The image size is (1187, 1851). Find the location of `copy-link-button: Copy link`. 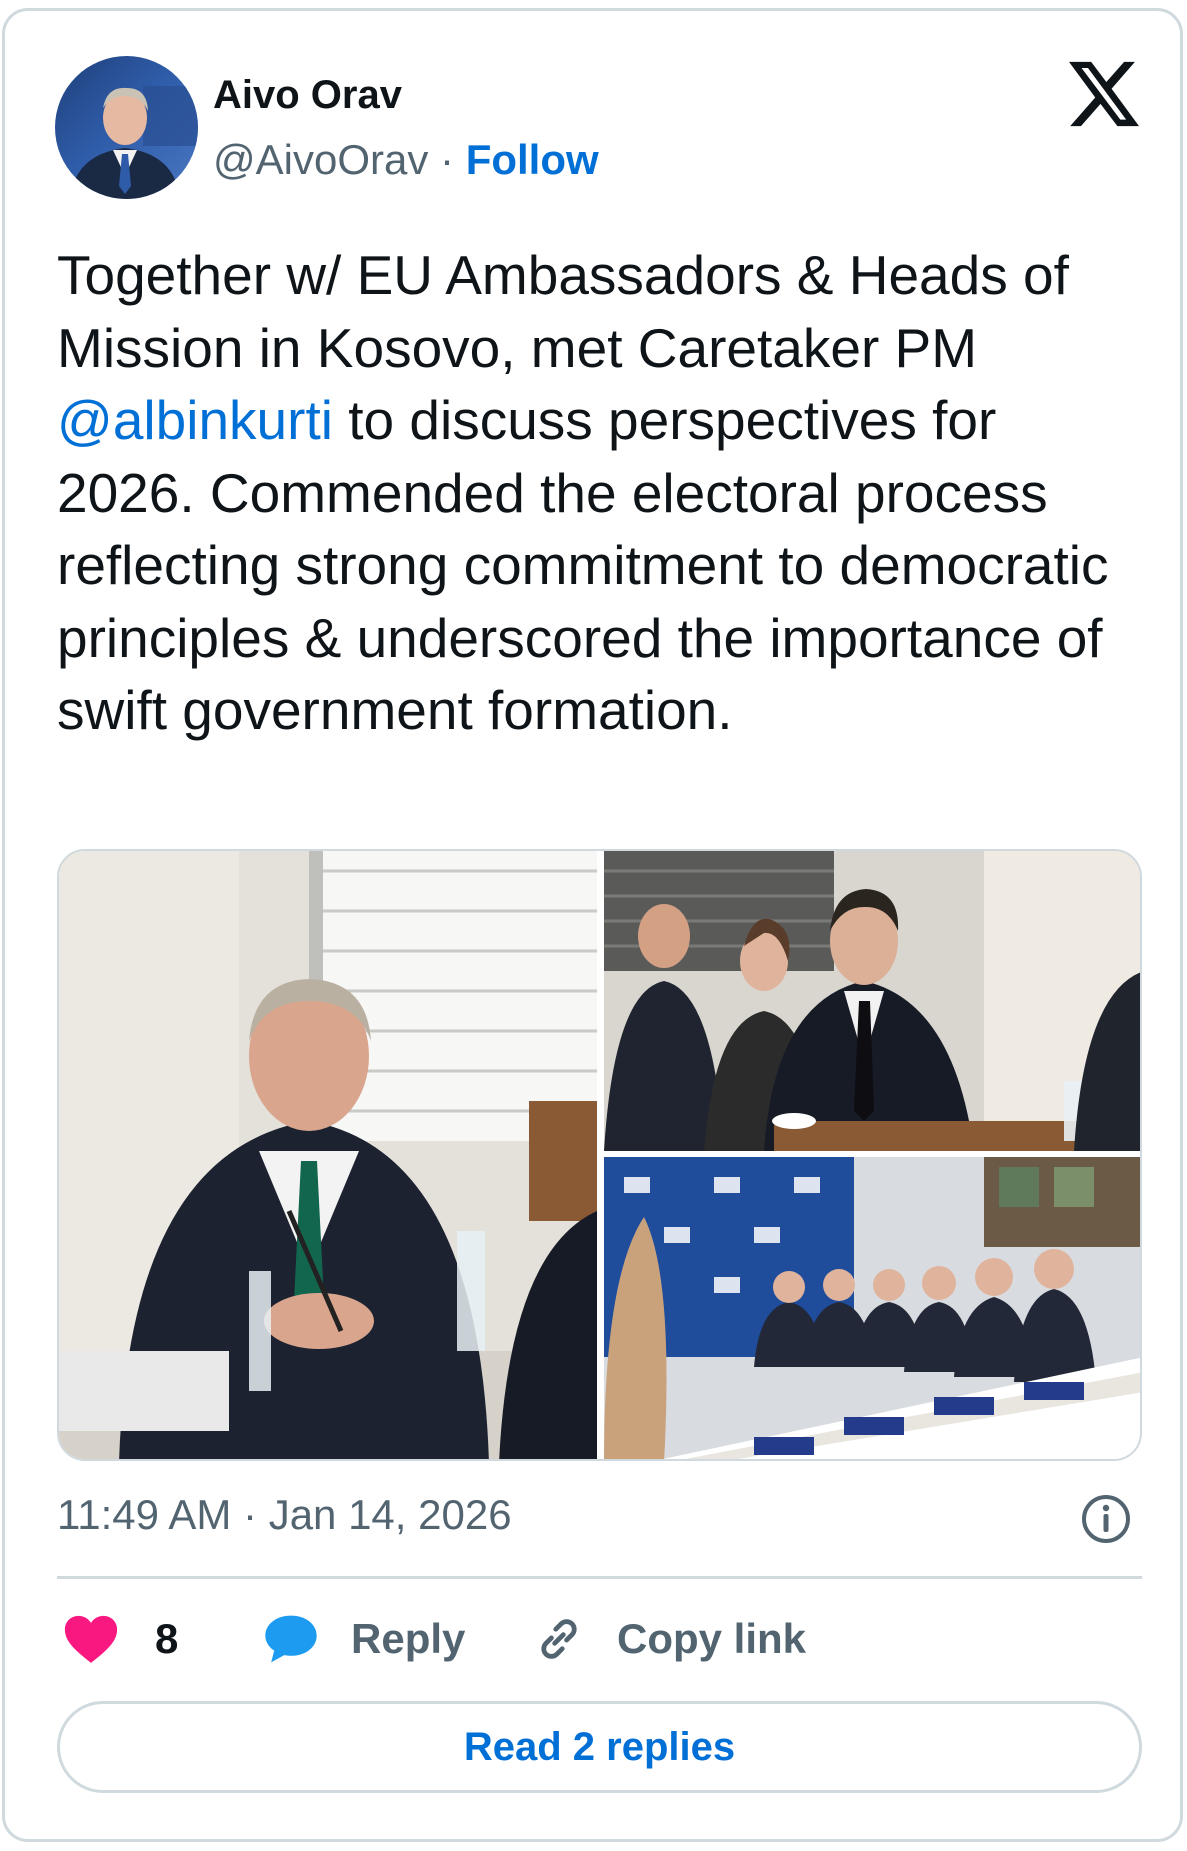

copy-link-button: Copy link is located at coordinates (669, 1639).